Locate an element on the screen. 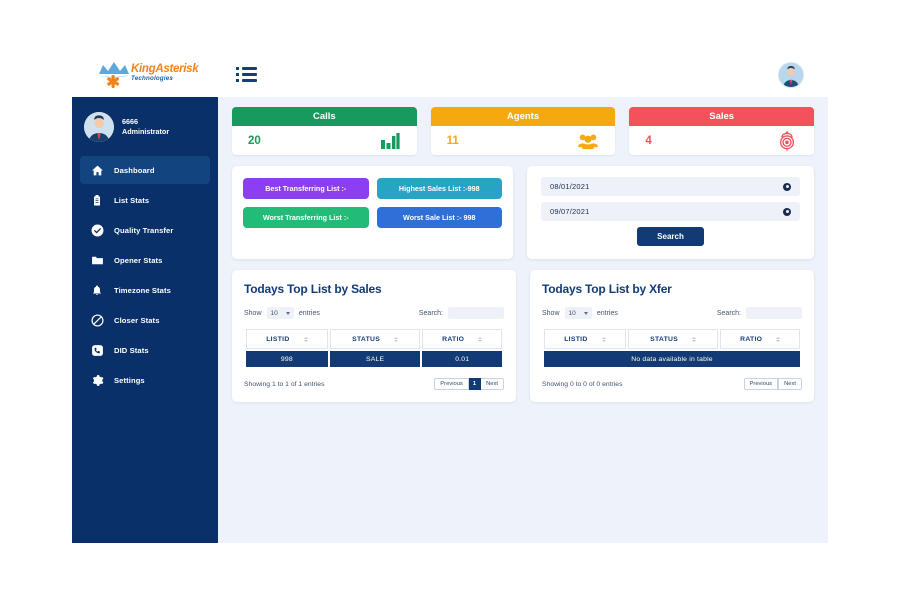 The height and width of the screenshot is (600, 900). brand-name: KingAsterisk is located at coordinates (165, 68).